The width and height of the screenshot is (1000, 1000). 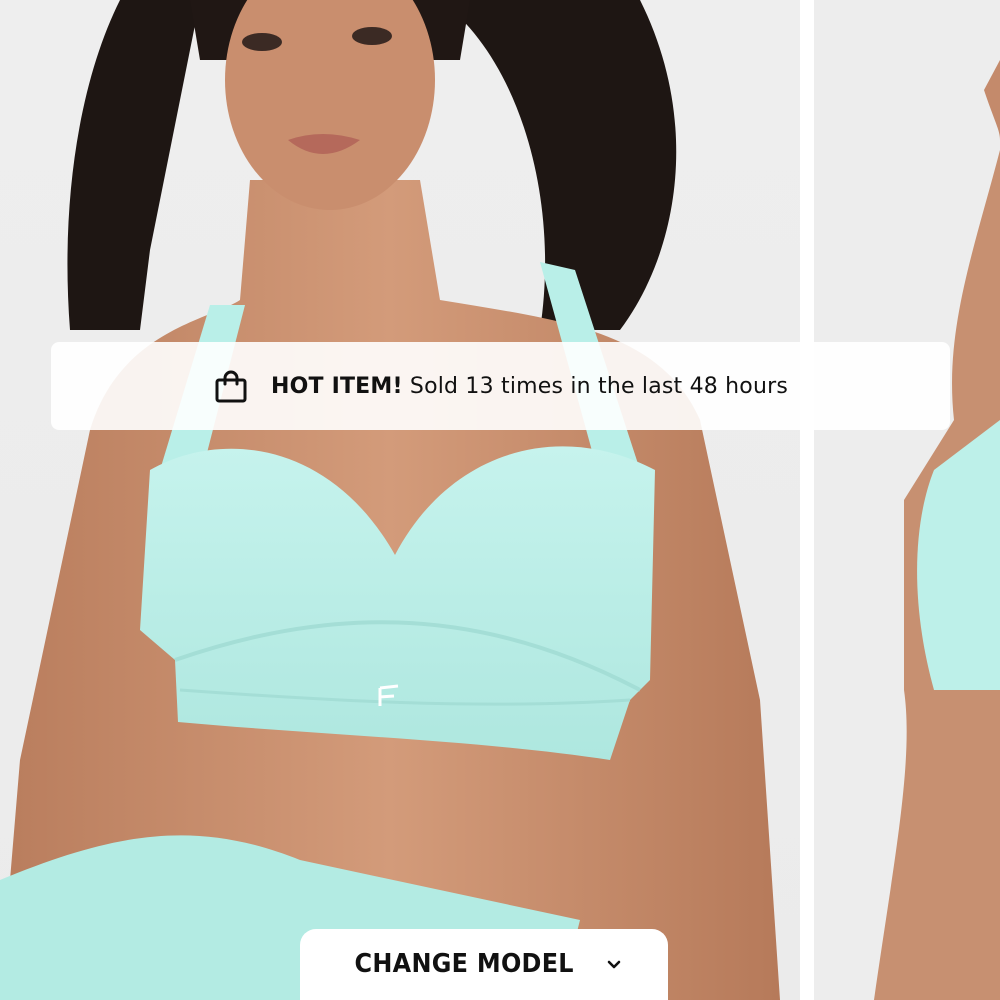 What do you see at coordinates (231, 386) in the screenshot?
I see `shopping-bag-icon` at bounding box center [231, 386].